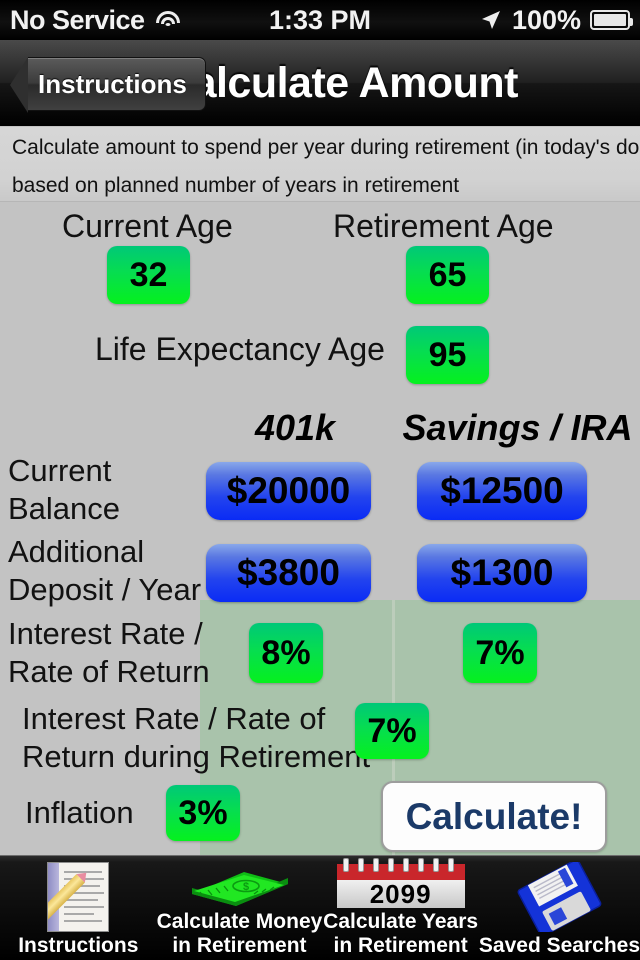 This screenshot has width=640, height=960. What do you see at coordinates (400, 894) in the screenshot?
I see `calendar-year-label: 2099` at bounding box center [400, 894].